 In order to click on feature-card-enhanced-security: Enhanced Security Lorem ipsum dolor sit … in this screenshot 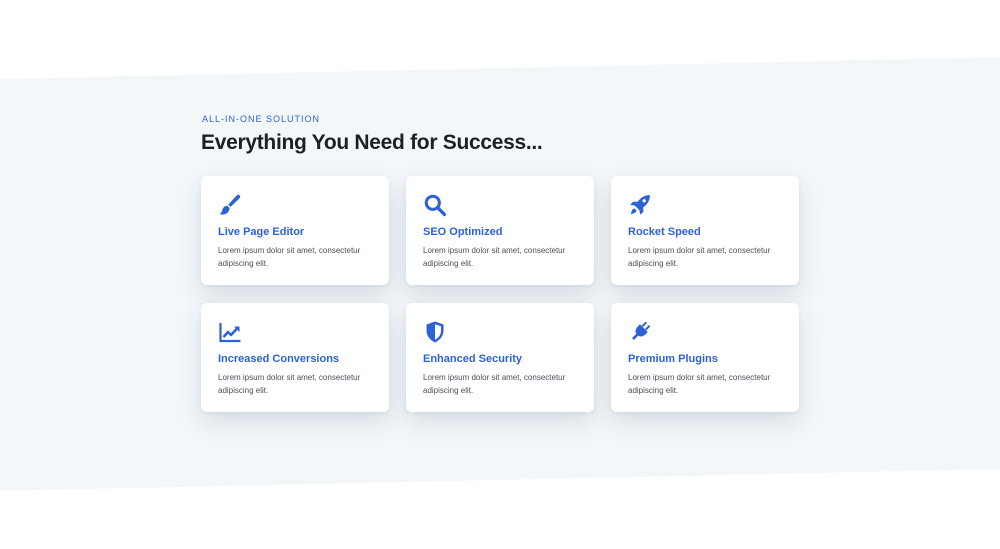, I will do `click(500, 357)`.